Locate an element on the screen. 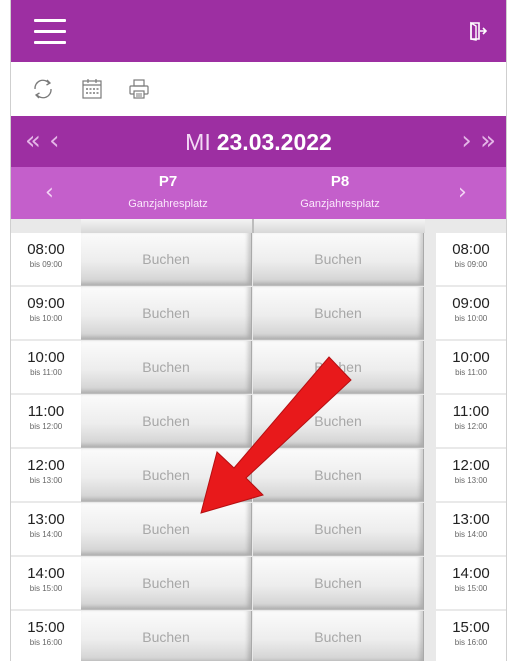 Image resolution: width=515 pixels, height=661 pixels. hamburger-menu-icon is located at coordinates (50, 32).